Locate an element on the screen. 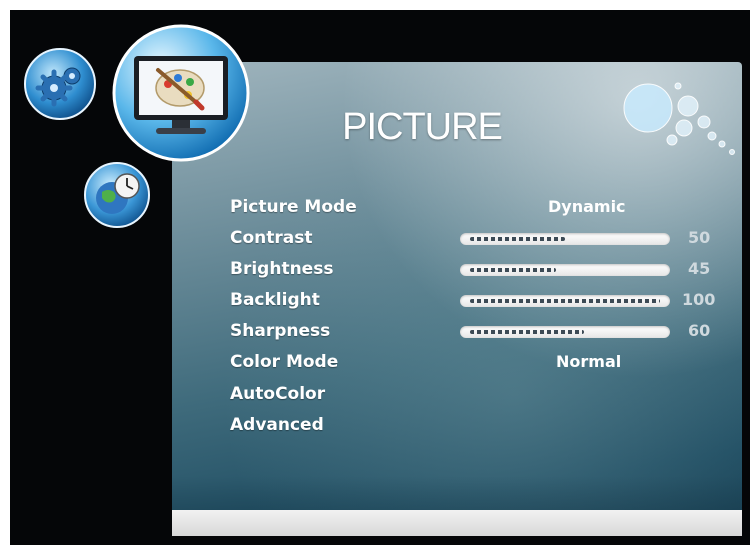 Image resolution: width=750 pixels, height=545 pixels. menu-item-label: Color Mode is located at coordinates (284, 362).